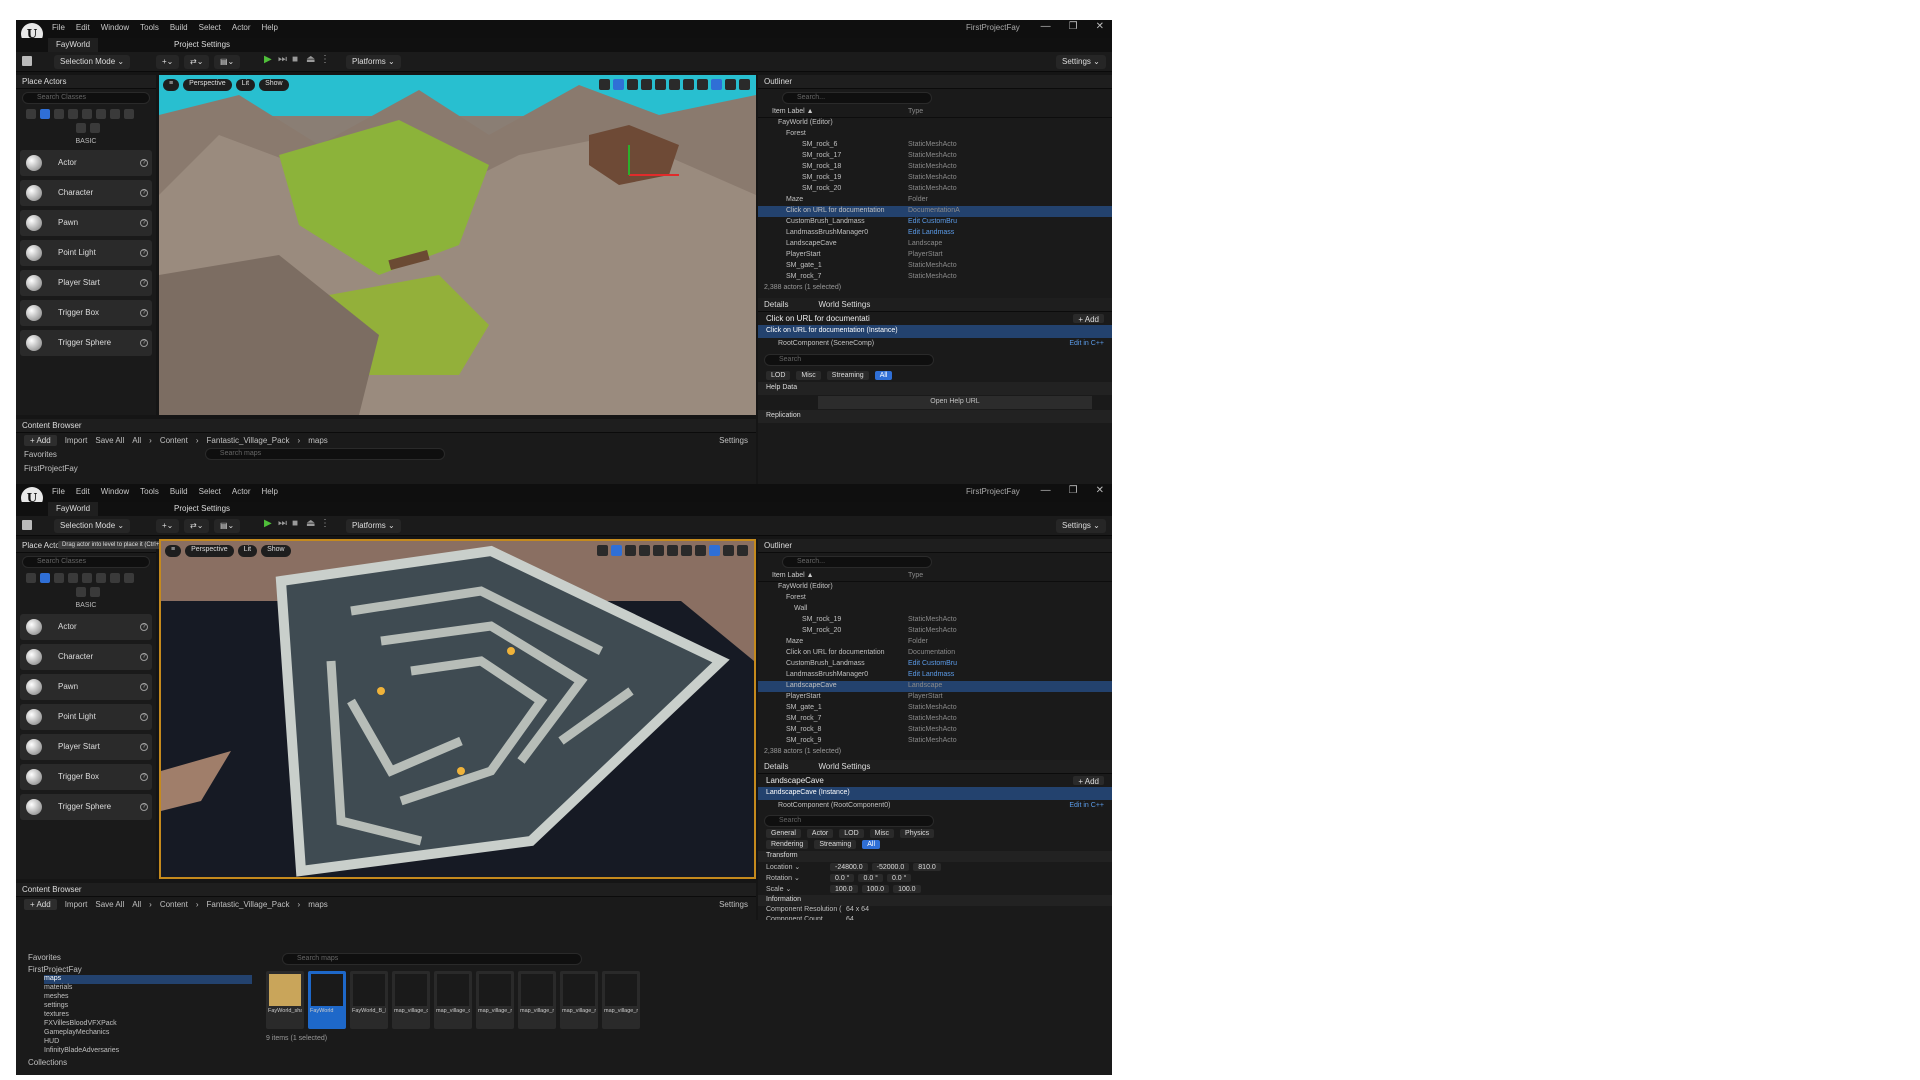 This screenshot has width=1920, height=1080. I want to click on folder-item: InfinityBladeAdversaries, so click(148, 1051).